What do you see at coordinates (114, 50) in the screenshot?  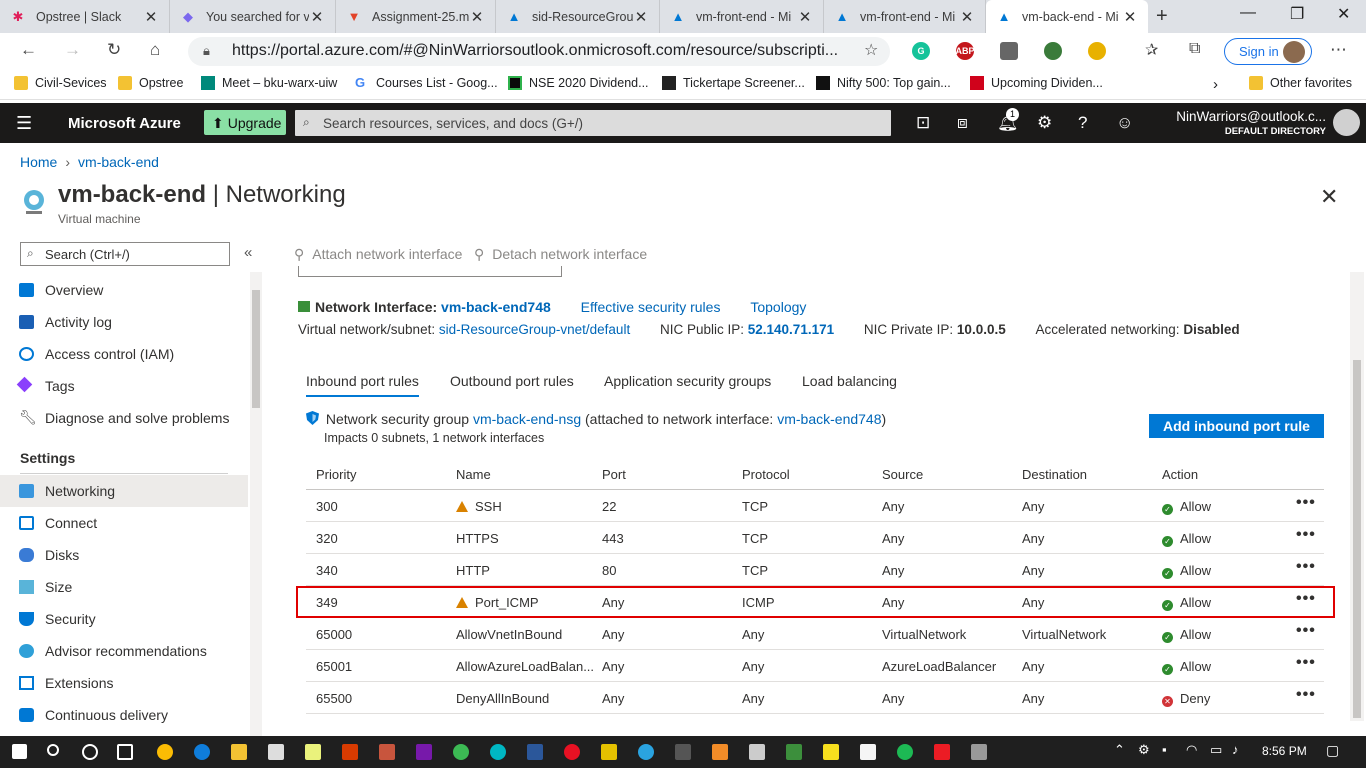 I see `refresh-icon: ↻` at bounding box center [114, 50].